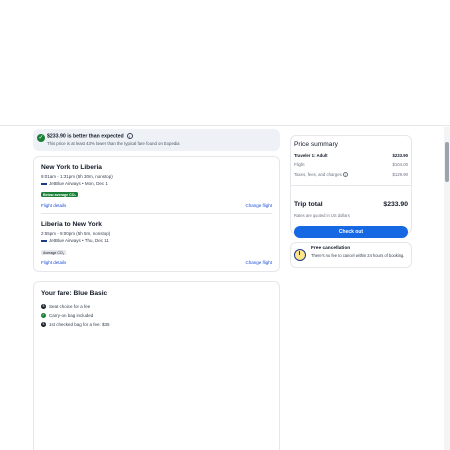 This screenshot has width=450, height=450. I want to click on fare-feature: ✓ Carry-on bag included, so click(67, 316).